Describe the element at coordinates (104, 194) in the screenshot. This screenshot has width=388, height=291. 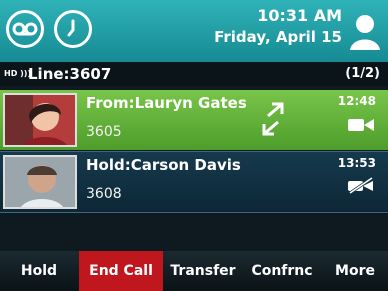
I see `call-number: 3608` at that location.